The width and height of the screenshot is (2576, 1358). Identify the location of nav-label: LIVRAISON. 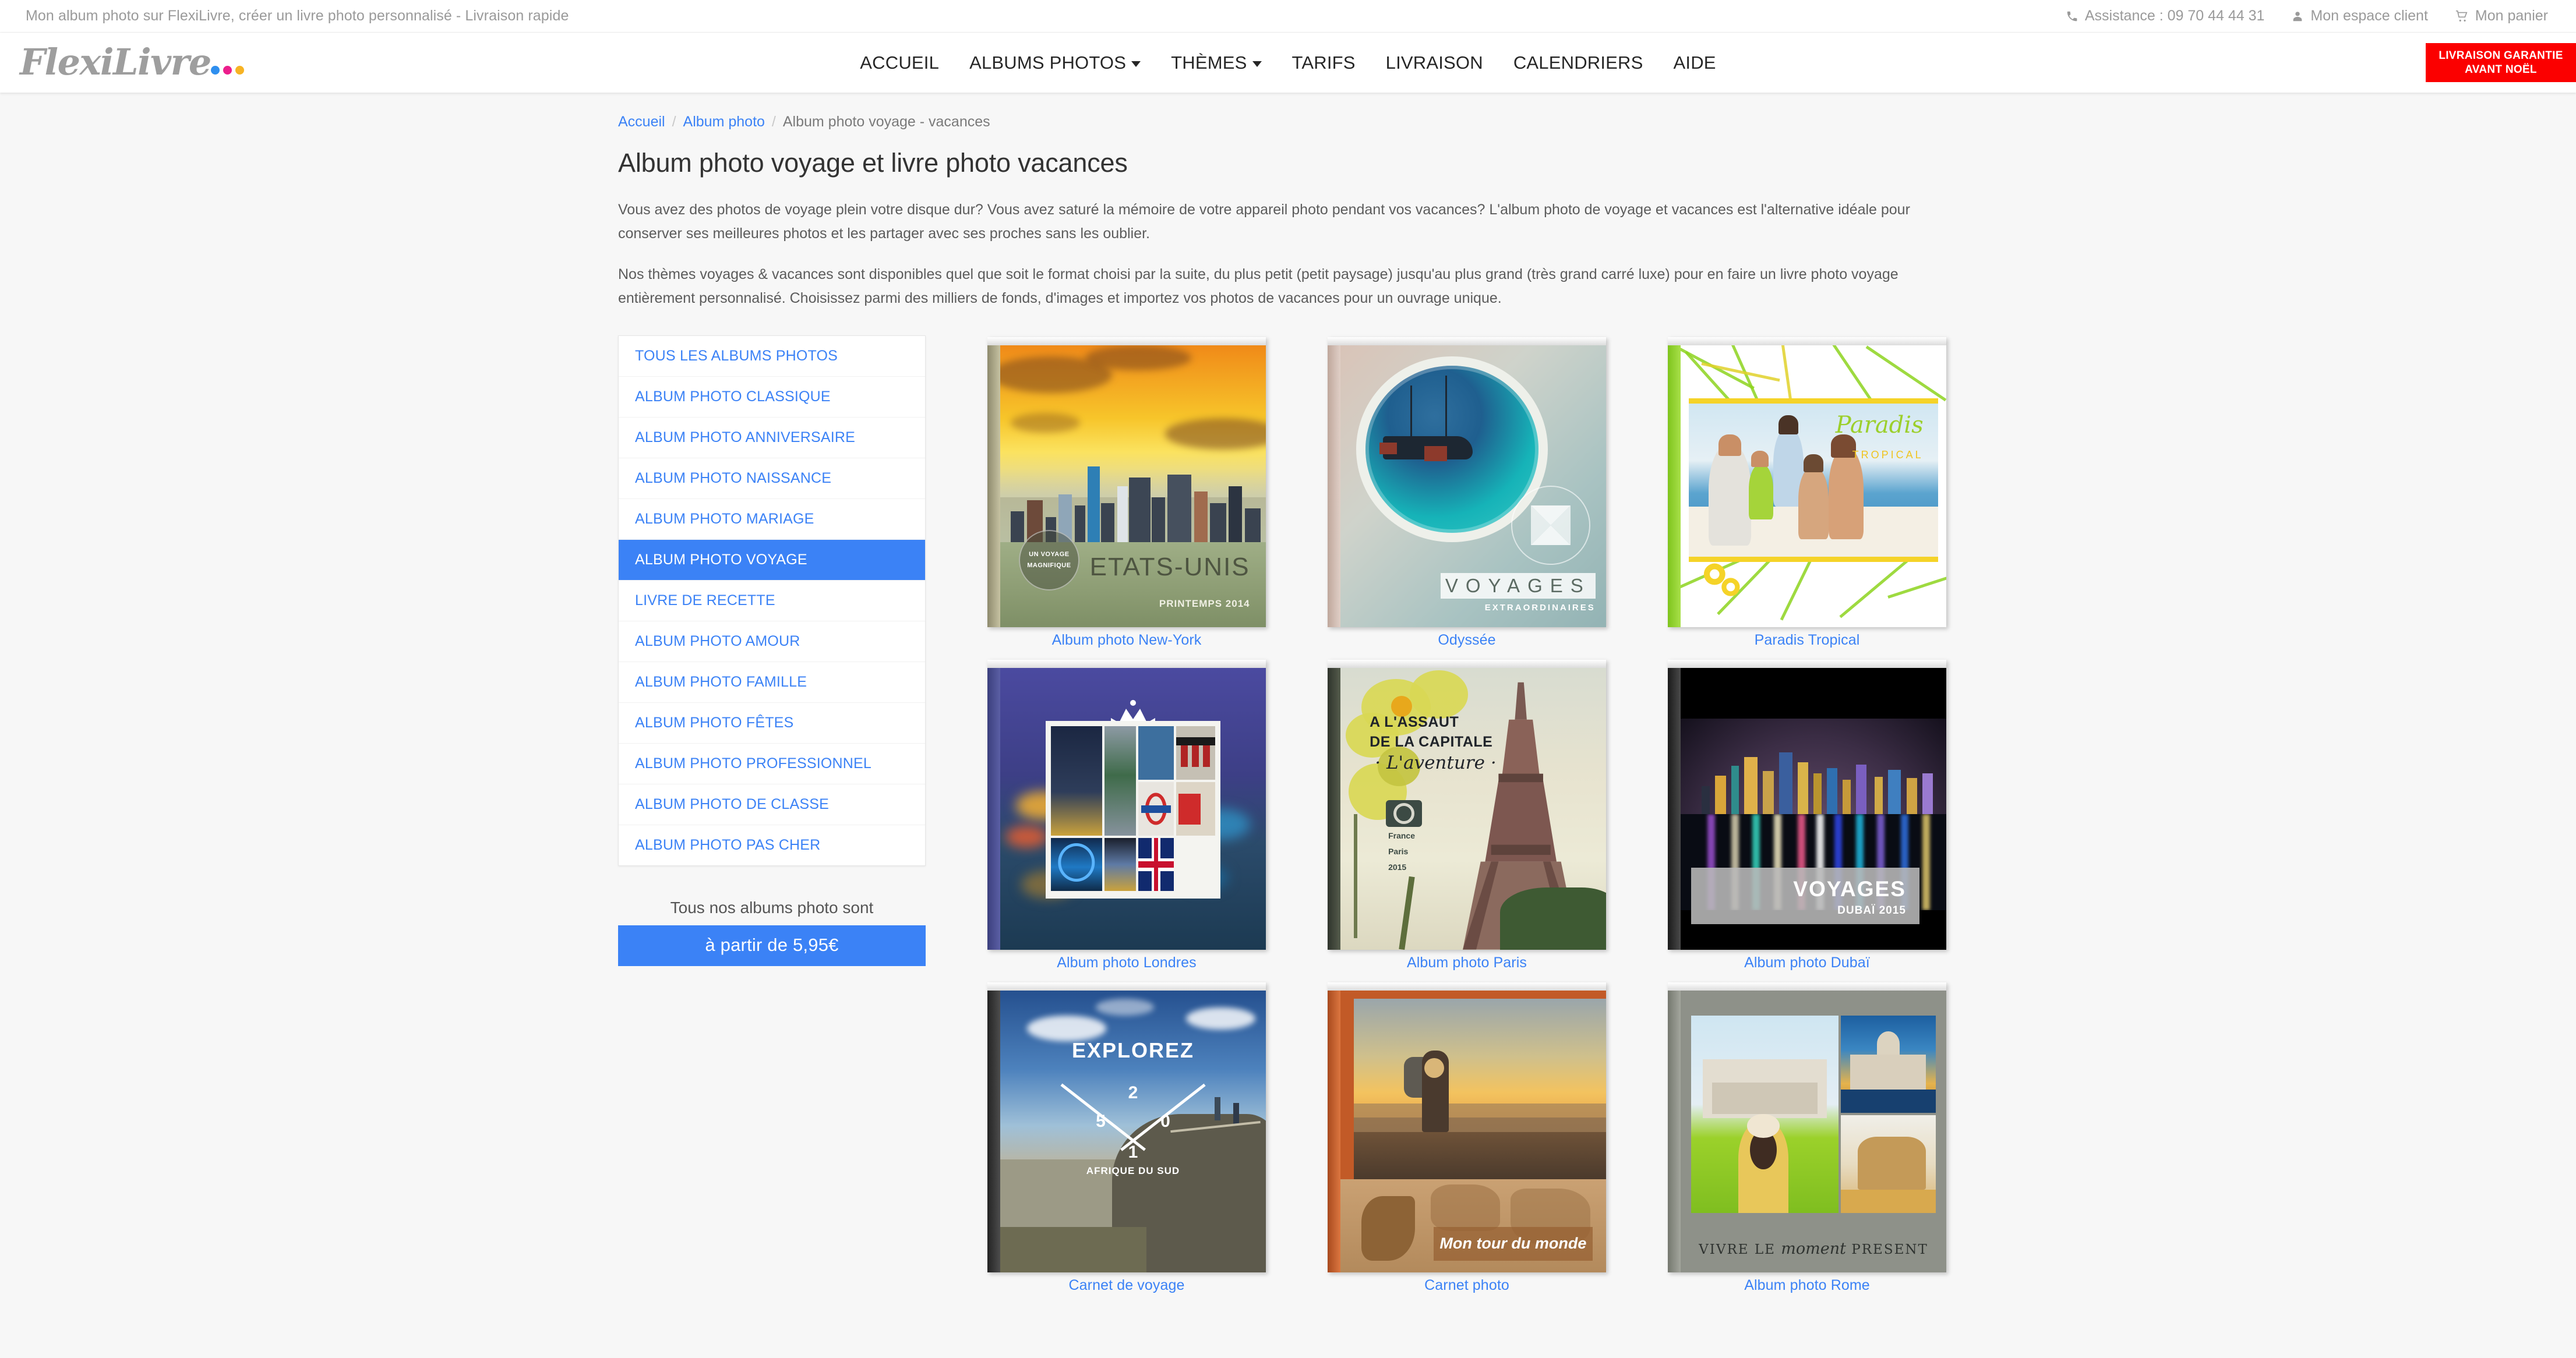
(1434, 62).